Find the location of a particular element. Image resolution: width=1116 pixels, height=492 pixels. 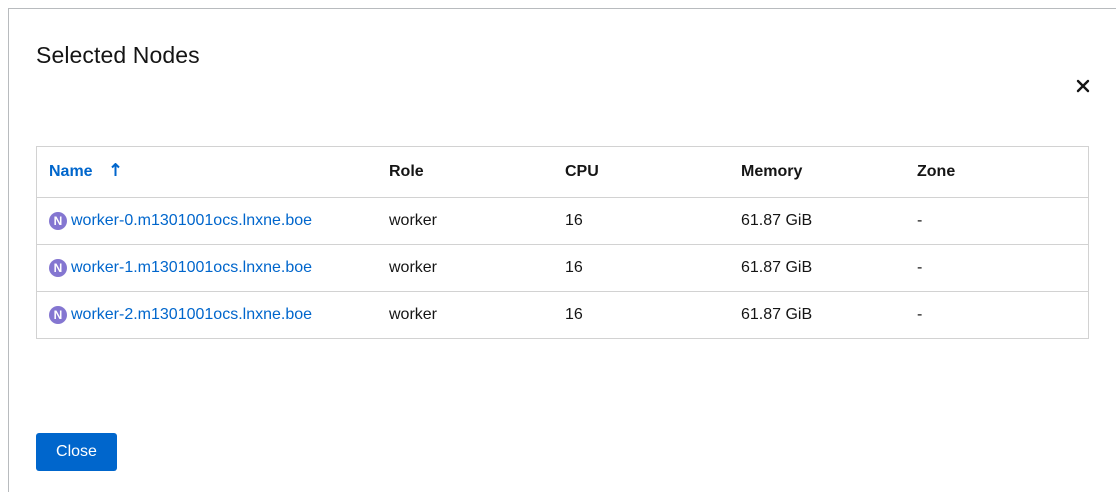

column-header-zone: Zone is located at coordinates (1002, 172).